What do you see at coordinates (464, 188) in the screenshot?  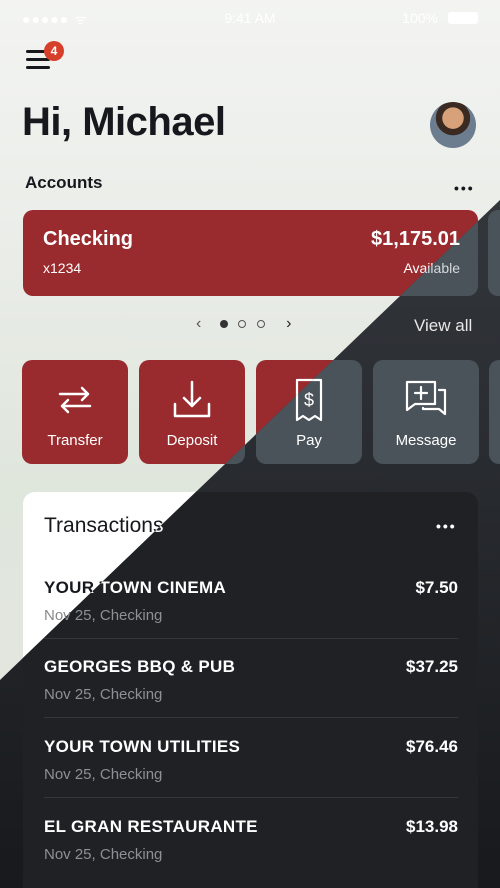 I see `accounts-more-icon: •••` at bounding box center [464, 188].